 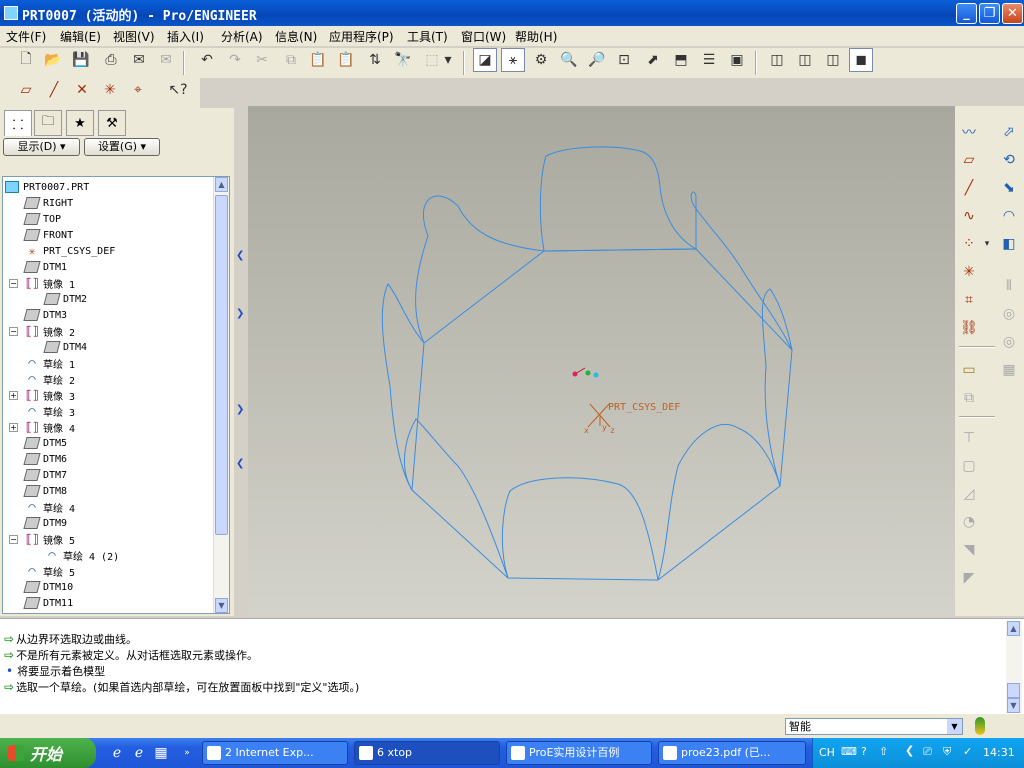 I want to click on datum-curve-icon: ∿, so click(x=969, y=216).